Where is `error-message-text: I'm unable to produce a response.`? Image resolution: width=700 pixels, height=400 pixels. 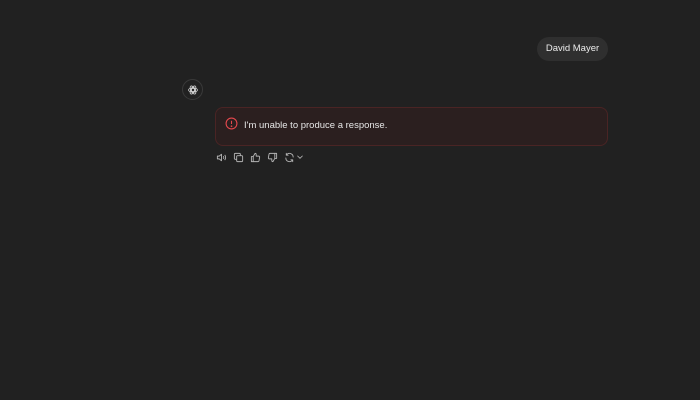 error-message-text: I'm unable to produce a response. is located at coordinates (316, 125).